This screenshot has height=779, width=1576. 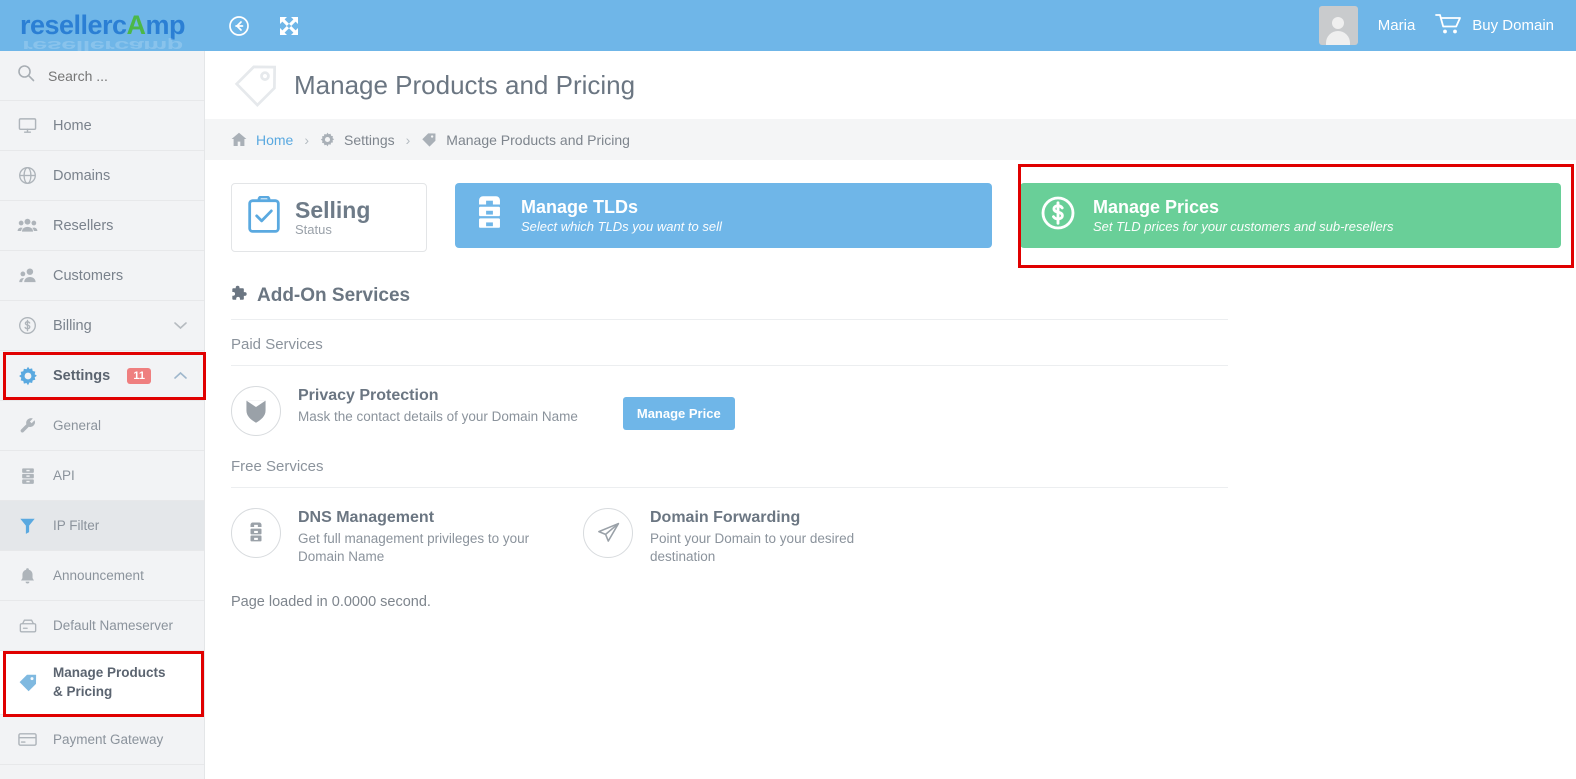 I want to click on addon-services-title: Add-On Services, so click(x=334, y=295).